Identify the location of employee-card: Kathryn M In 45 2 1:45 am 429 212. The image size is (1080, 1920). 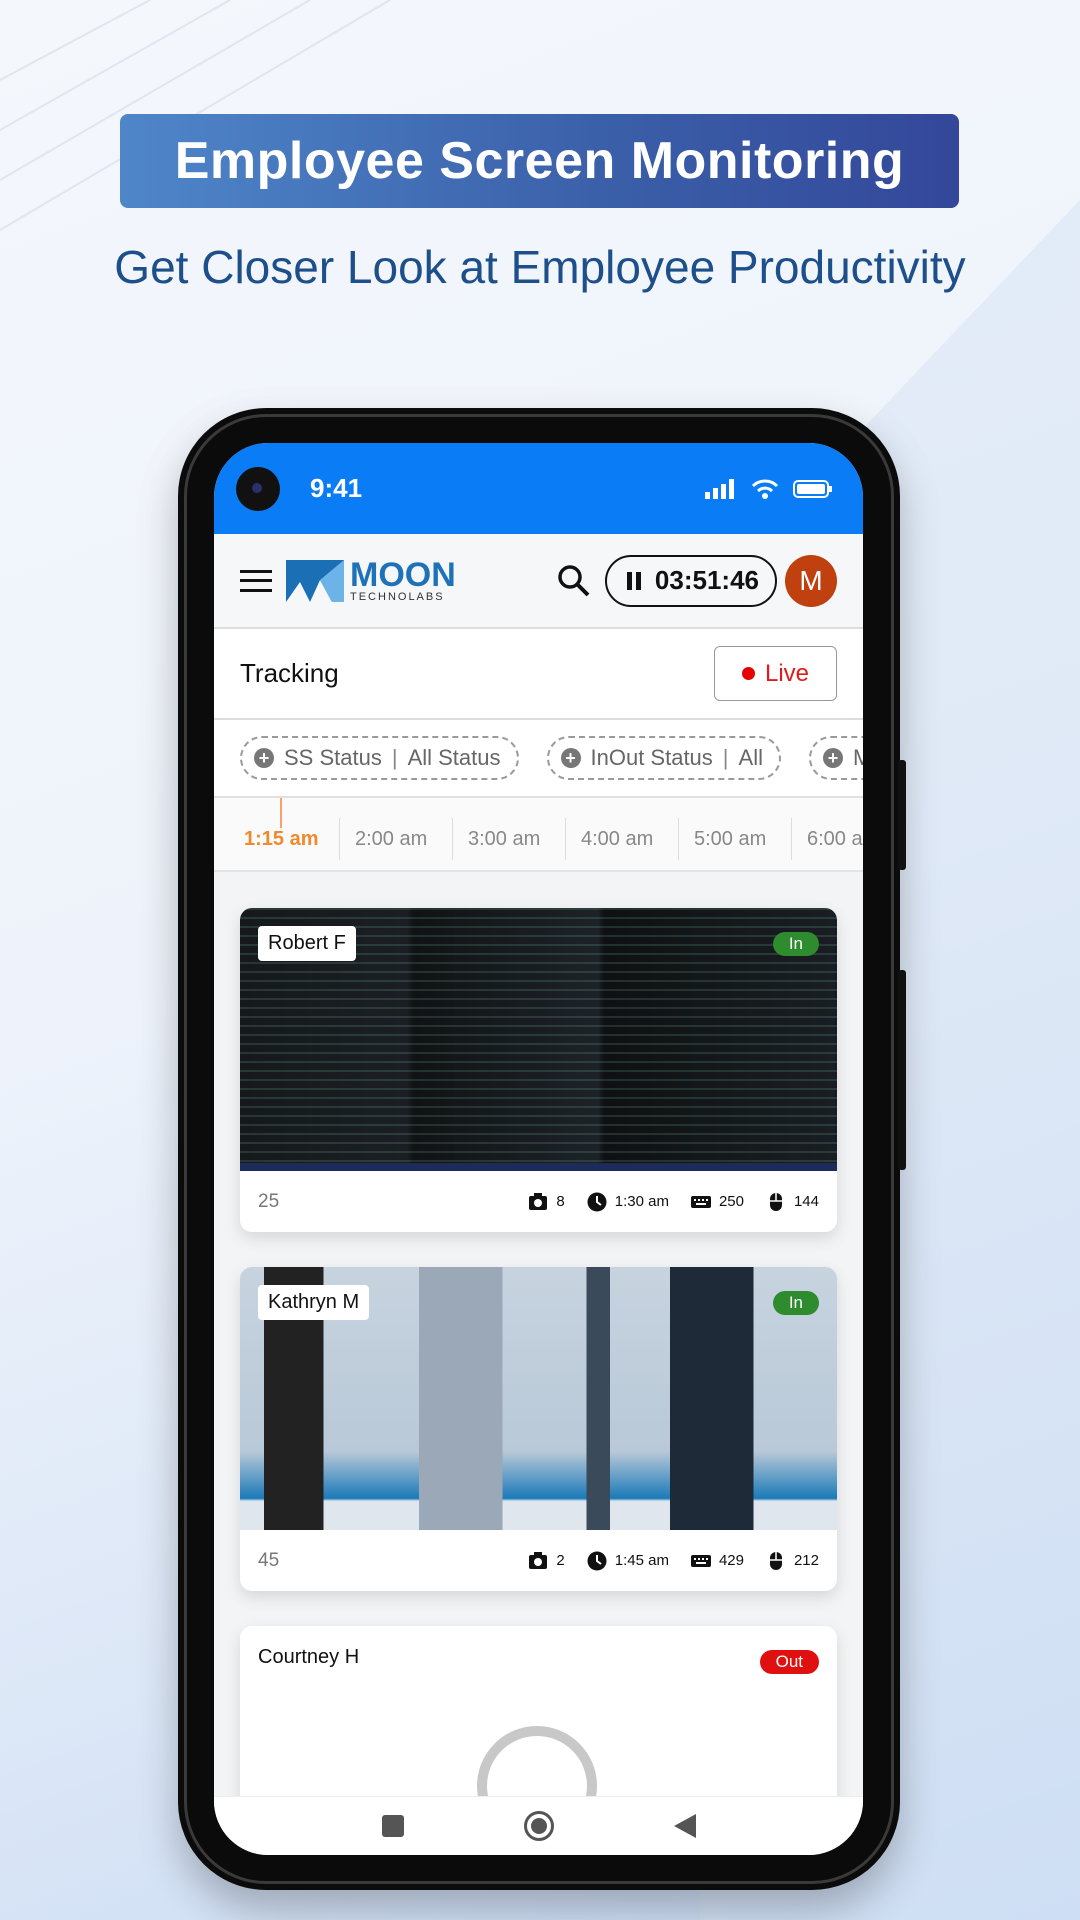
(538, 1429).